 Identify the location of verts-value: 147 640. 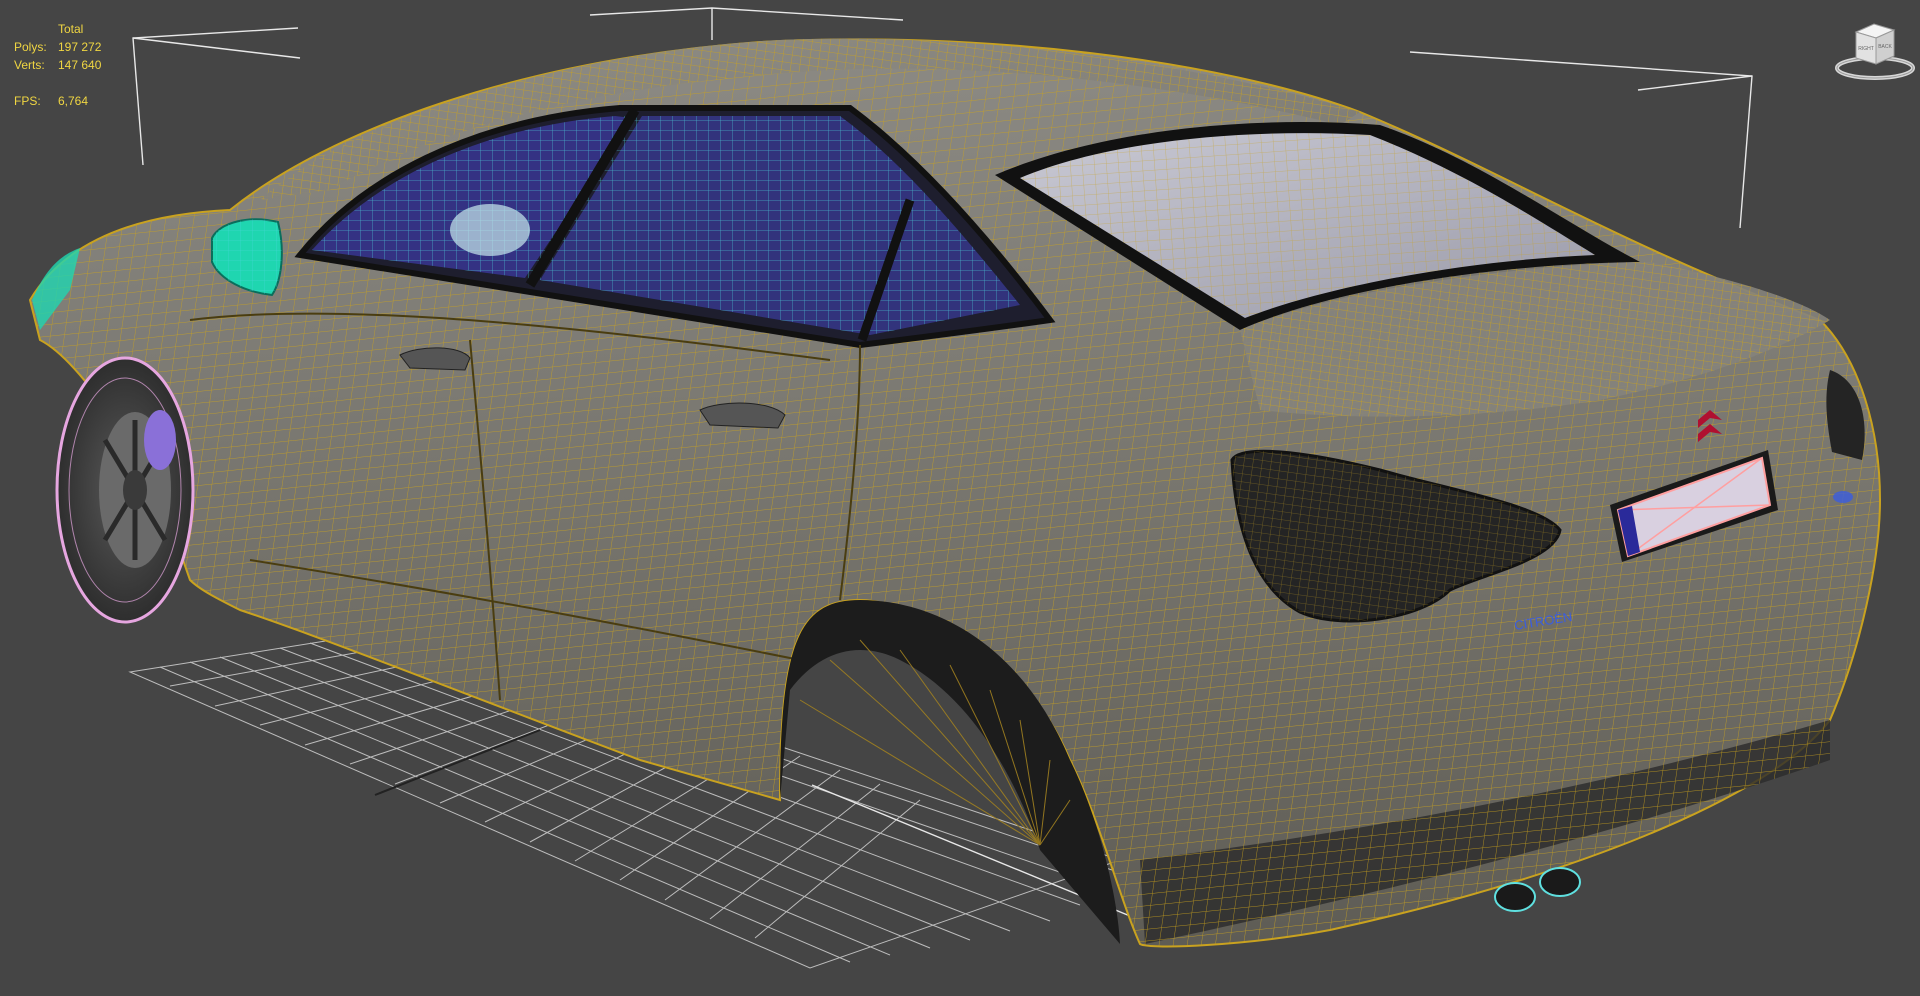
(80, 65).